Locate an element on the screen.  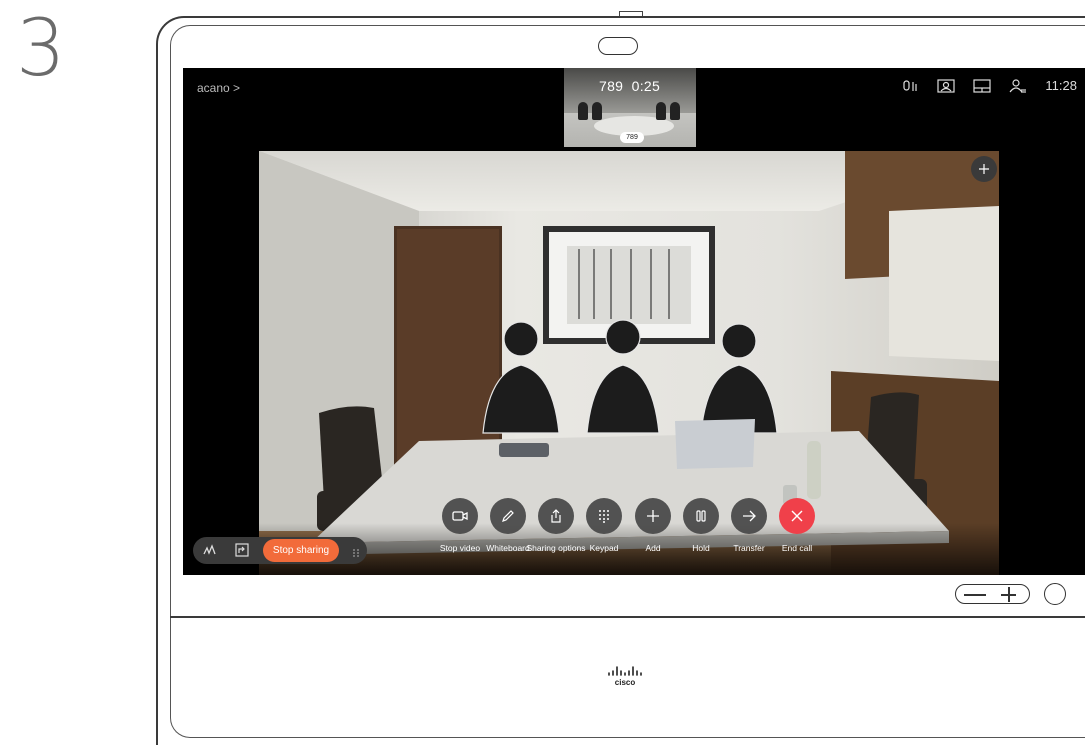
stop-video-button is located at coordinates (460, 516).